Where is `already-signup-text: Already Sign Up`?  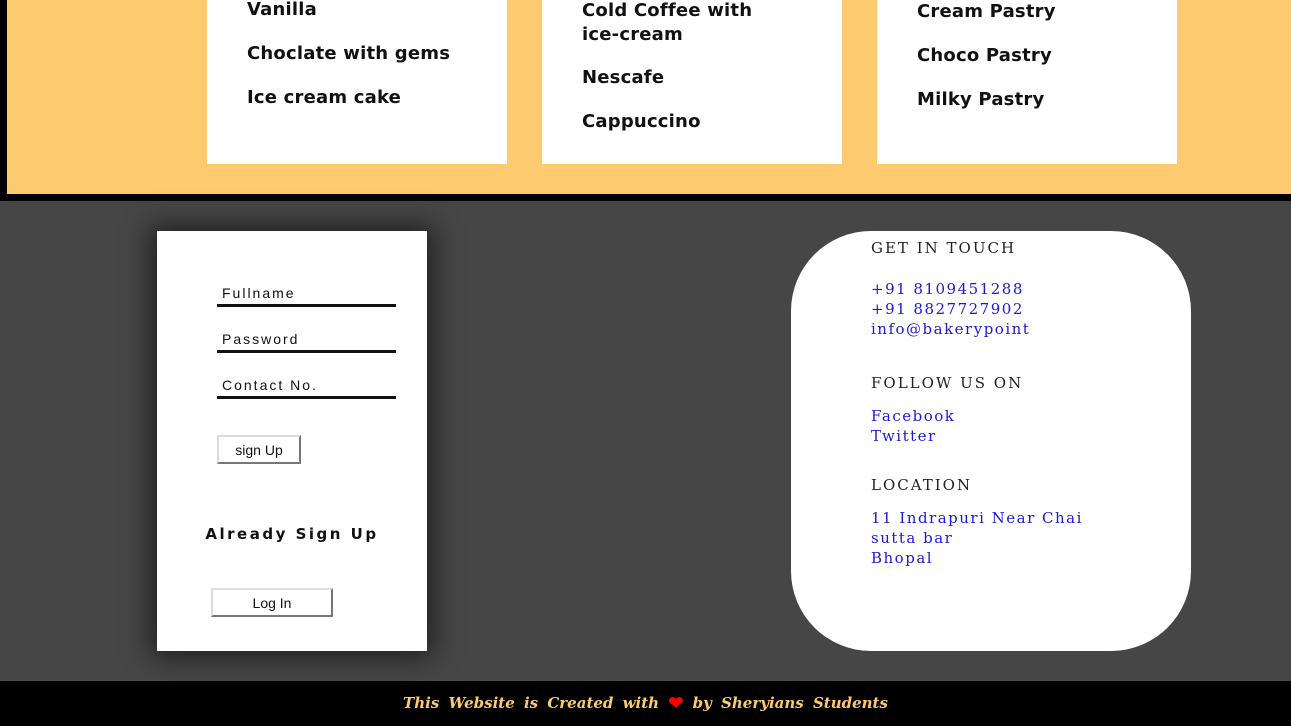
already-signup-text: Already Sign Up is located at coordinates (292, 534).